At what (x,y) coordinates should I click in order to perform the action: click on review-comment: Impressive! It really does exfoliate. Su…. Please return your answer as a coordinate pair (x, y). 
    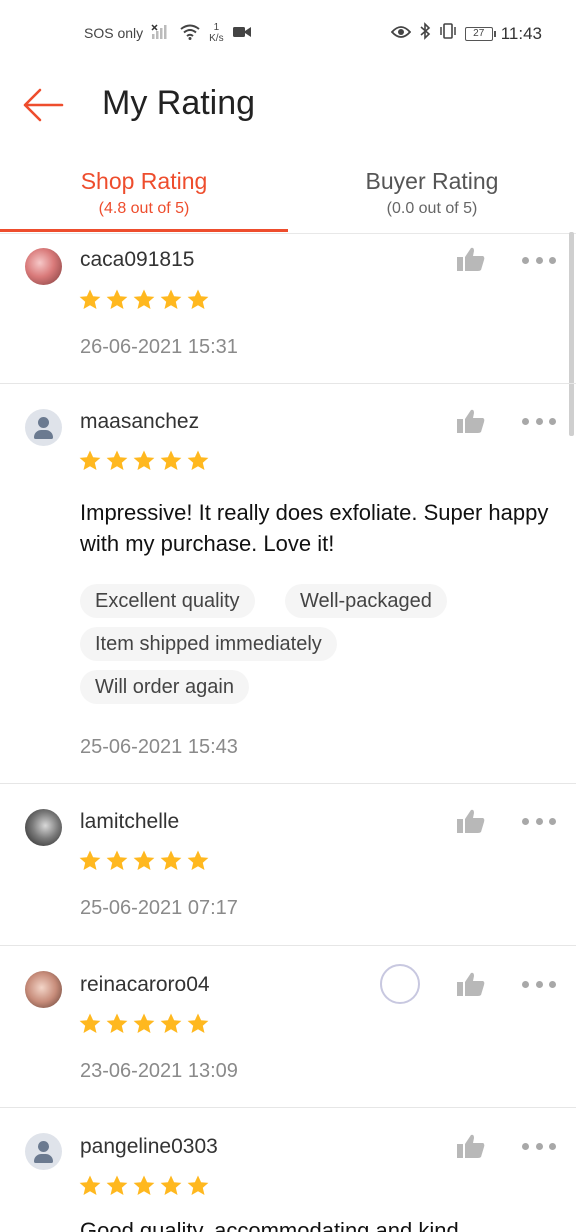
    Looking at the image, I should click on (314, 528).